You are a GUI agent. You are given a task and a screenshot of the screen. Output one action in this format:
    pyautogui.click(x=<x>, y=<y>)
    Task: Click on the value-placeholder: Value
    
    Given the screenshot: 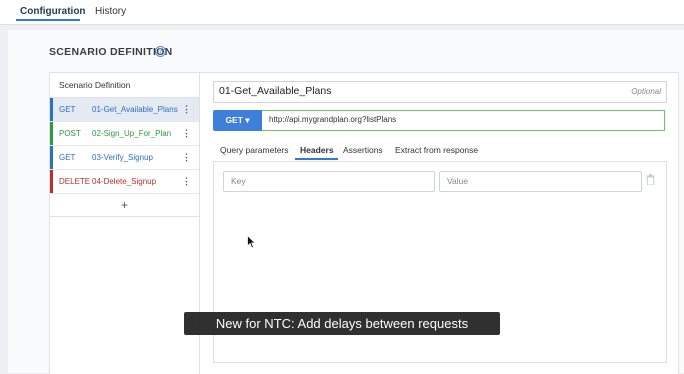 What is the action you would take?
    pyautogui.click(x=458, y=181)
    